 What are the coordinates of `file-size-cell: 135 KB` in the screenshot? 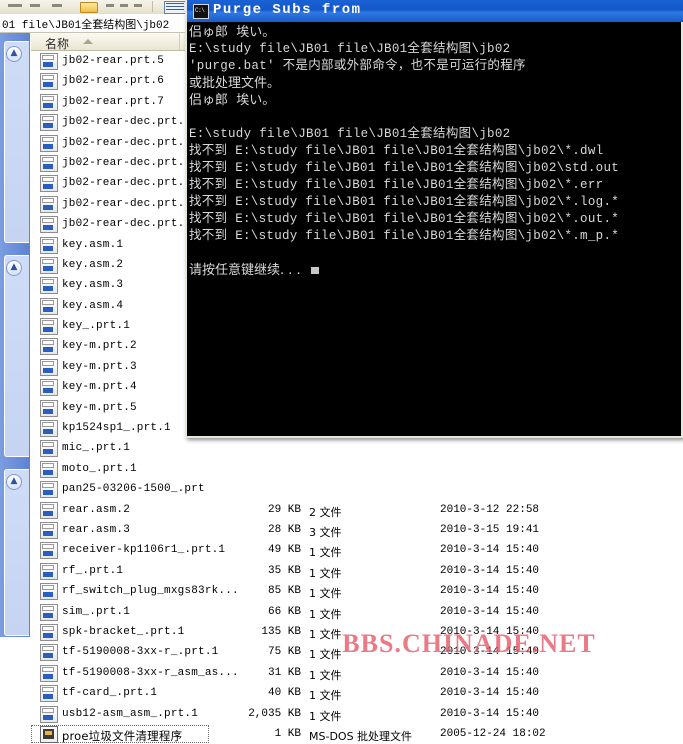 It's located at (281, 631).